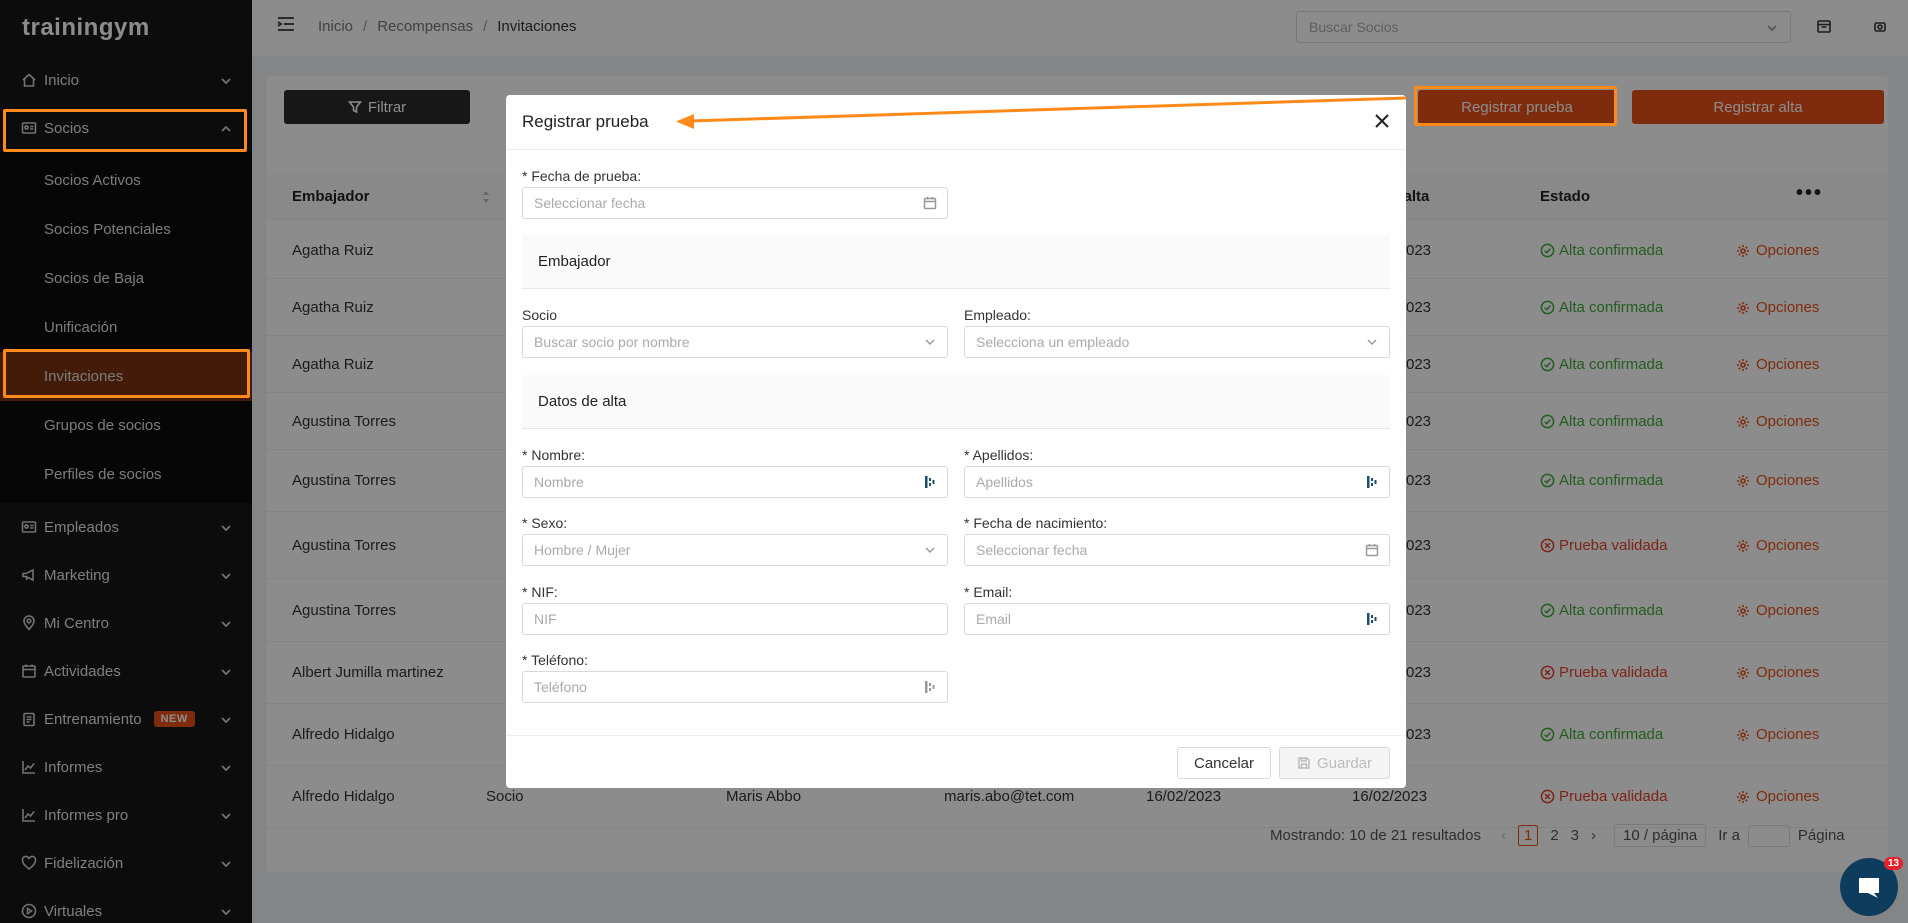 The width and height of the screenshot is (1908, 923). I want to click on chat-bubble-icon, so click(1869, 888).